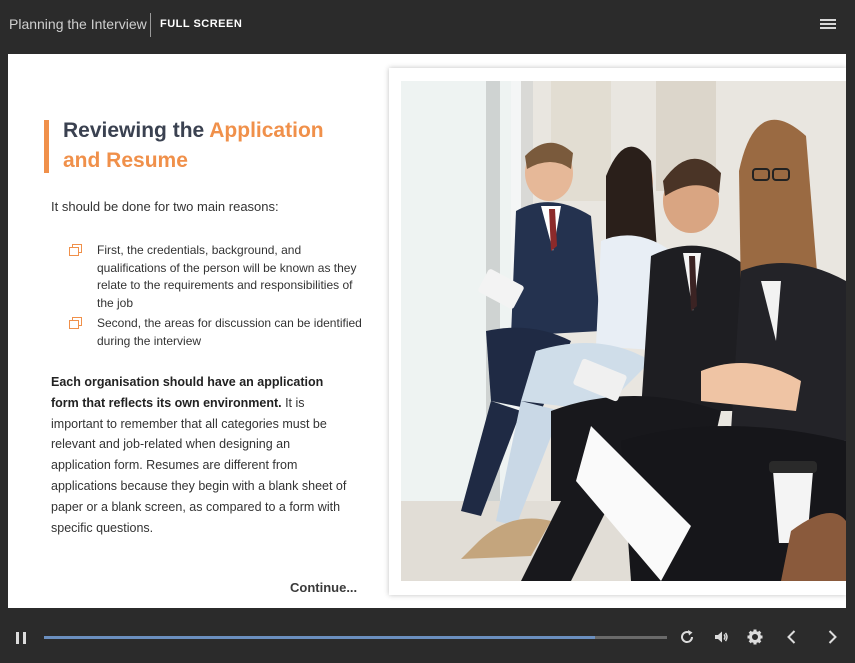 The width and height of the screenshot is (855, 663). What do you see at coordinates (165, 206) in the screenshot?
I see `intro-text: It should be done for two main reasons:` at bounding box center [165, 206].